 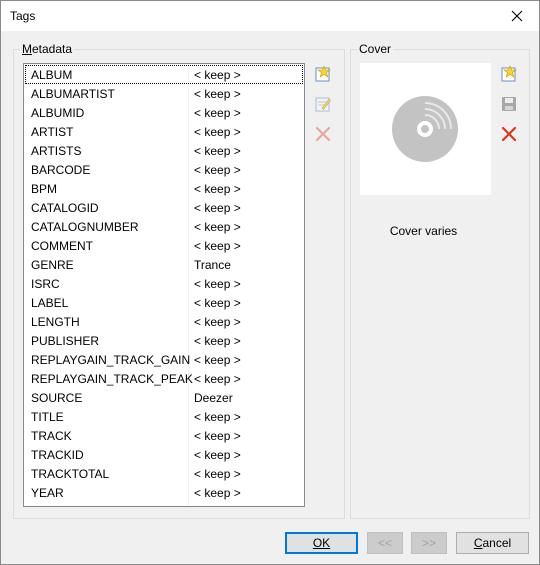 What do you see at coordinates (164, 397) in the screenshot?
I see `metadata-row: SOURCE Deezer` at bounding box center [164, 397].